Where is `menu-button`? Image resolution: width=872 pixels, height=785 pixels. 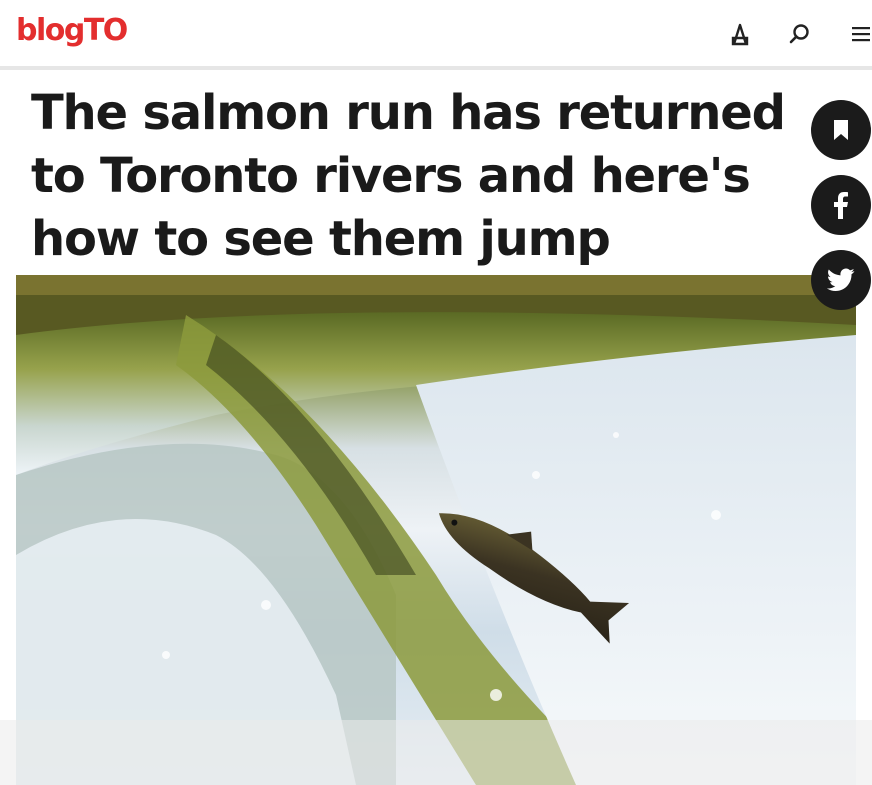
menu-button is located at coordinates (857, 34).